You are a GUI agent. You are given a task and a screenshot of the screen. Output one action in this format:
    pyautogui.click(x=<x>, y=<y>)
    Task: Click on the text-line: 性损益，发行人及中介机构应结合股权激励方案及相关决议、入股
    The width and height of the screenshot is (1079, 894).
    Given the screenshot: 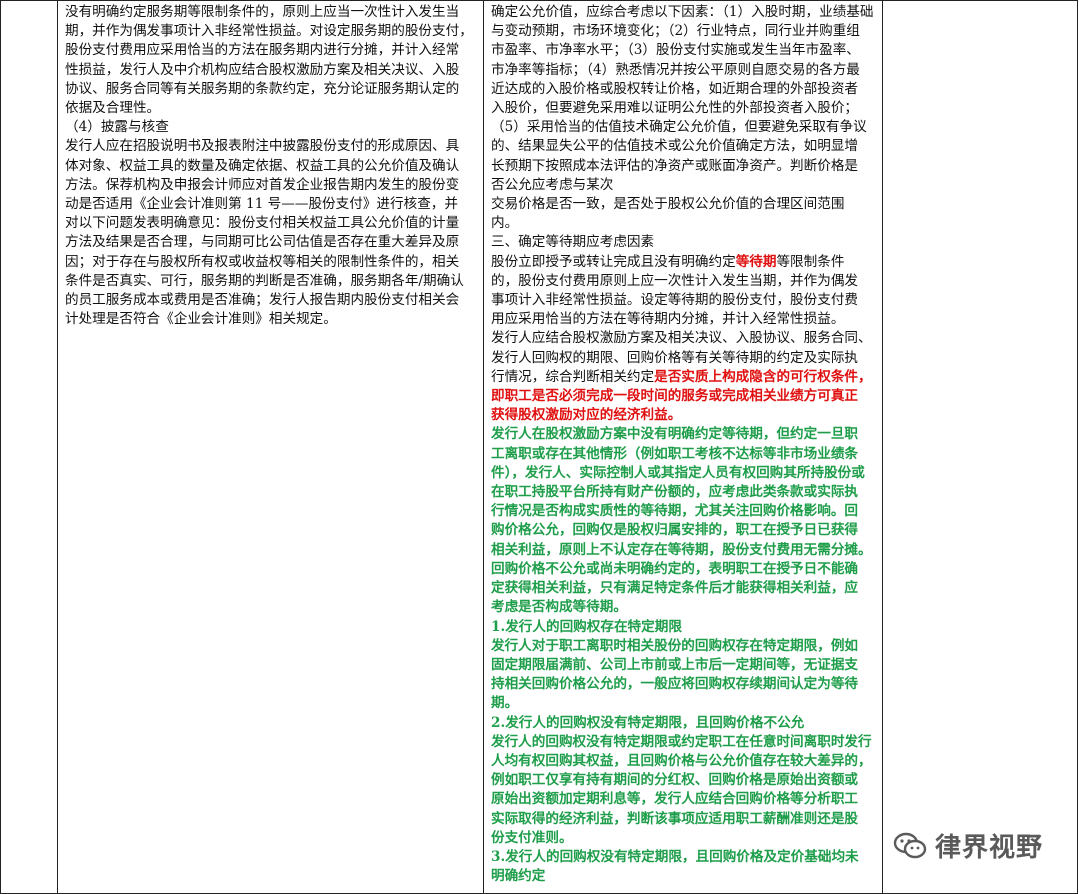 What is the action you would take?
    pyautogui.click(x=262, y=69)
    